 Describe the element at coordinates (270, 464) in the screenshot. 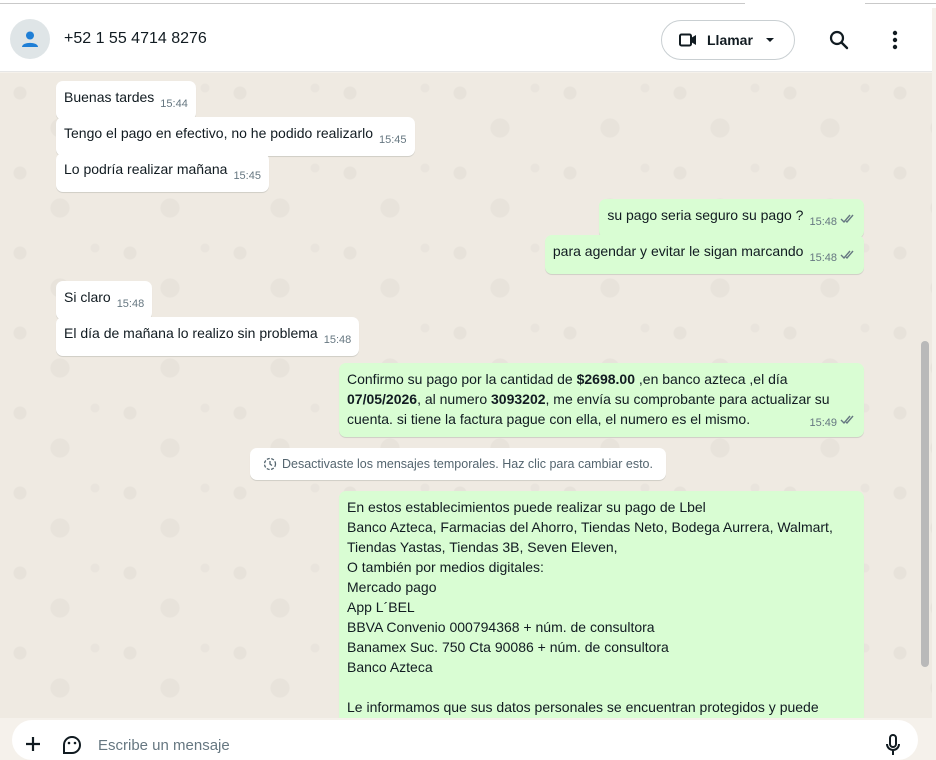

I see `timer-icon` at that location.